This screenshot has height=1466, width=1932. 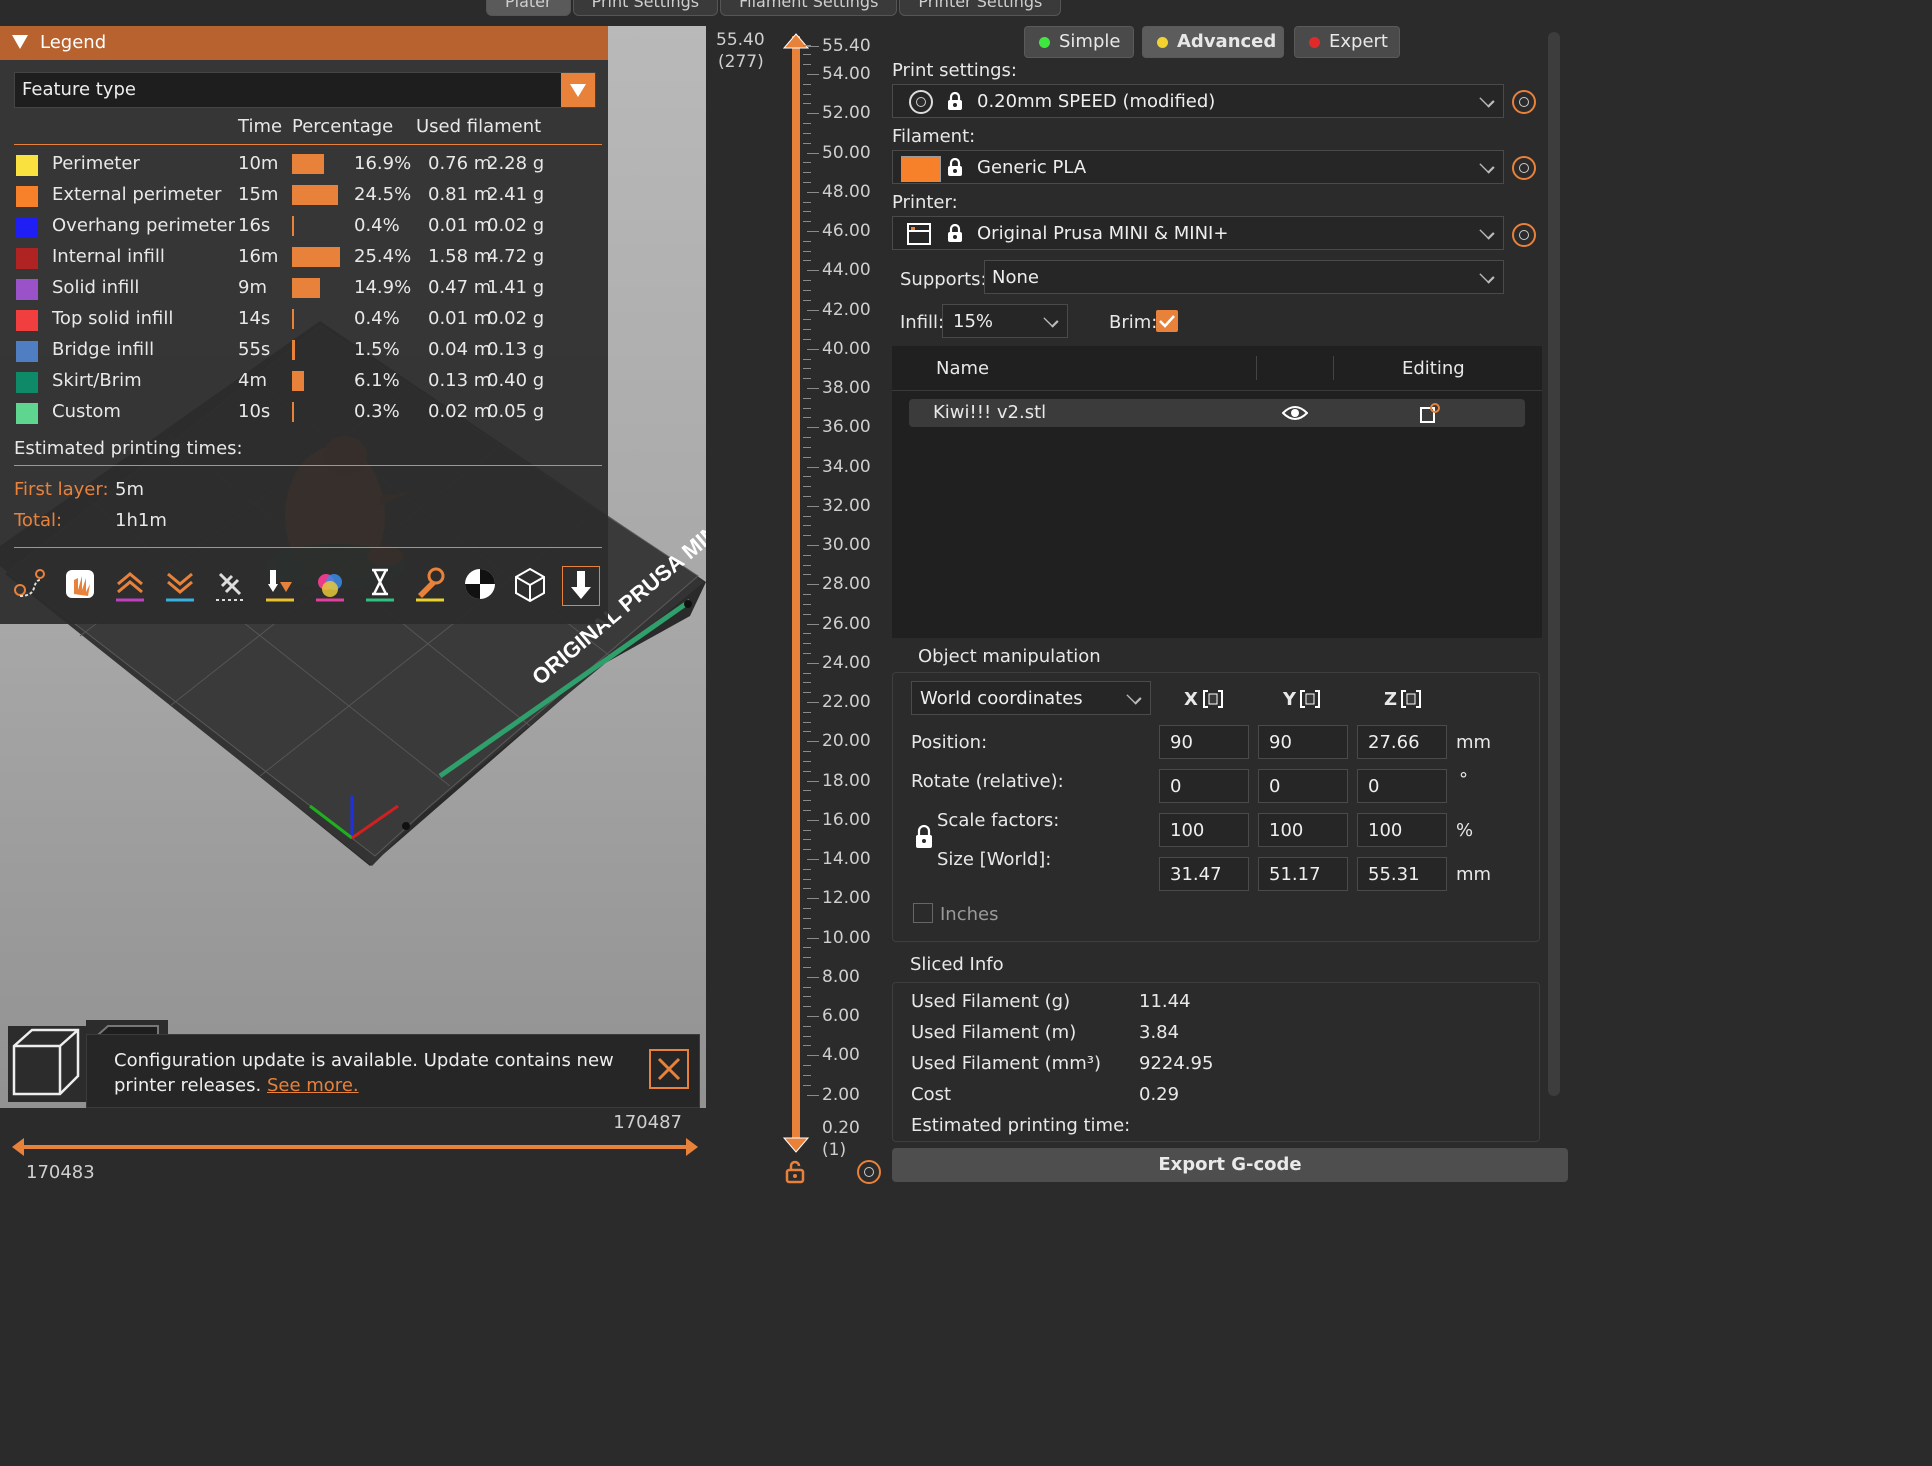 I want to click on layer-slider-track, so click(x=796, y=590).